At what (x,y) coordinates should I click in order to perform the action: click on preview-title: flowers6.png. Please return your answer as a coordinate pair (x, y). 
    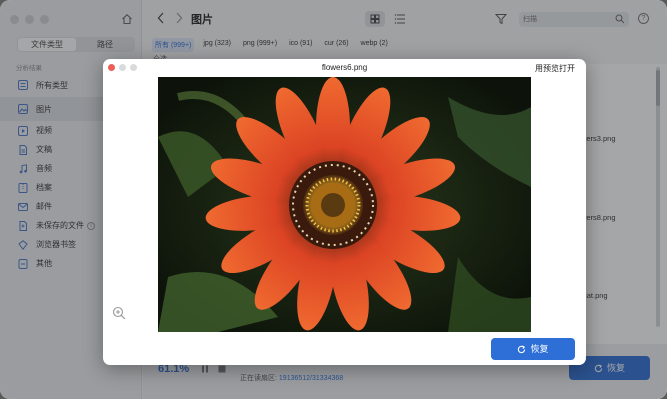
    Looking at the image, I should click on (344, 67).